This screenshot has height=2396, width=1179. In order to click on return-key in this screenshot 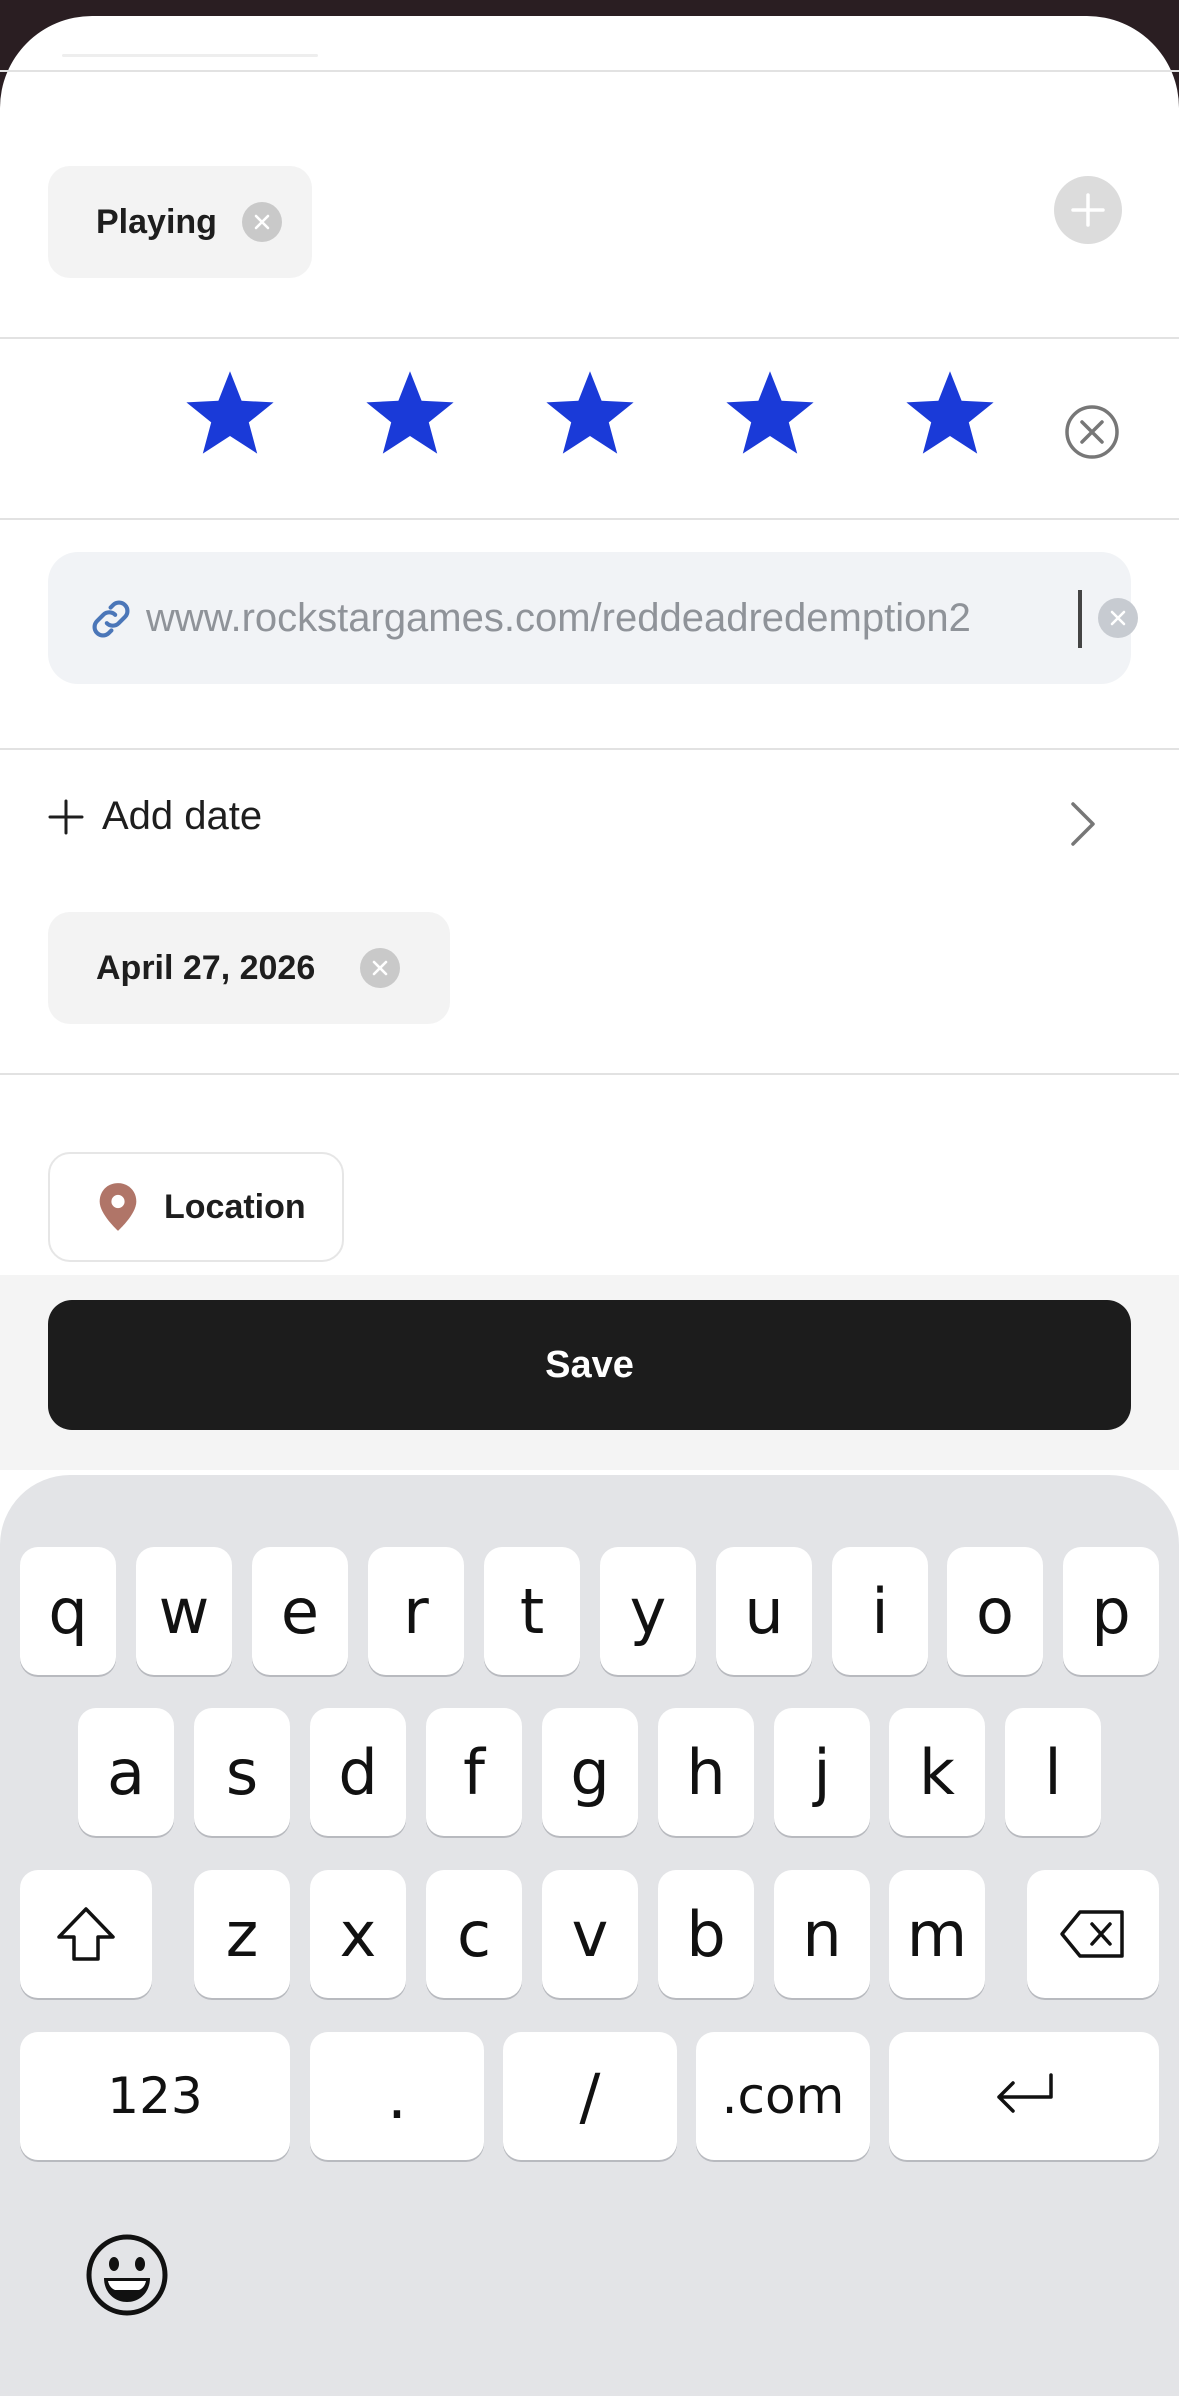, I will do `click(1024, 2096)`.